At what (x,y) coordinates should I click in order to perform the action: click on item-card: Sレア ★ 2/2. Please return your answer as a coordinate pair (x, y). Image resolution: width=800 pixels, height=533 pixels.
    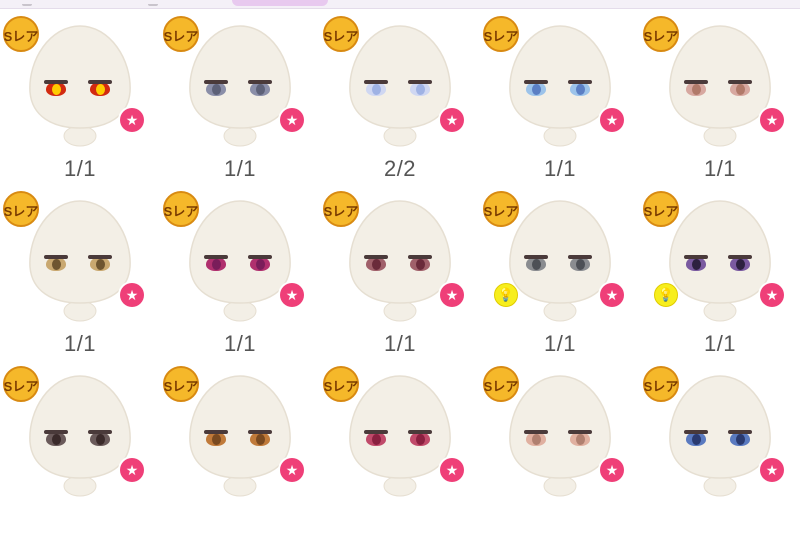
    Looking at the image, I should click on (400, 95).